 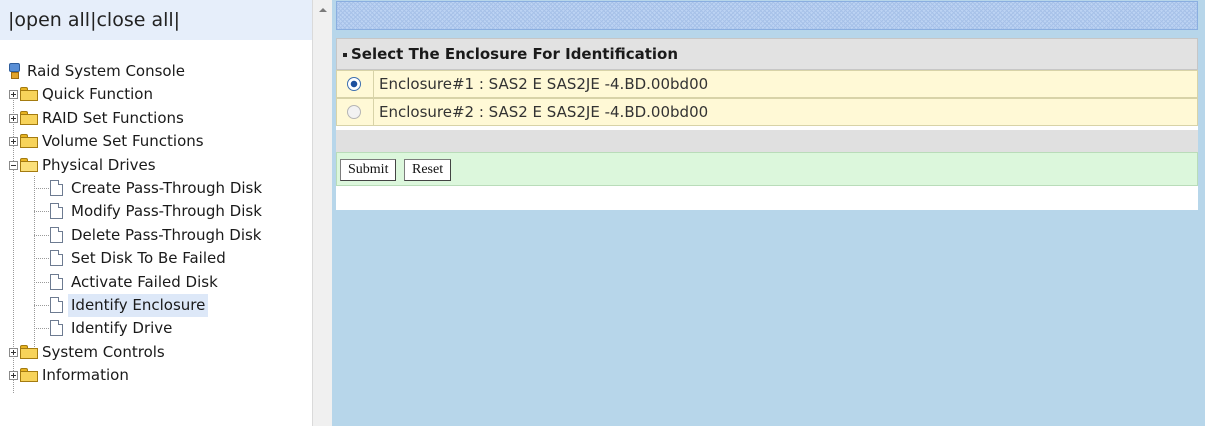 I want to click on tree-item-label: Information, so click(x=85, y=375).